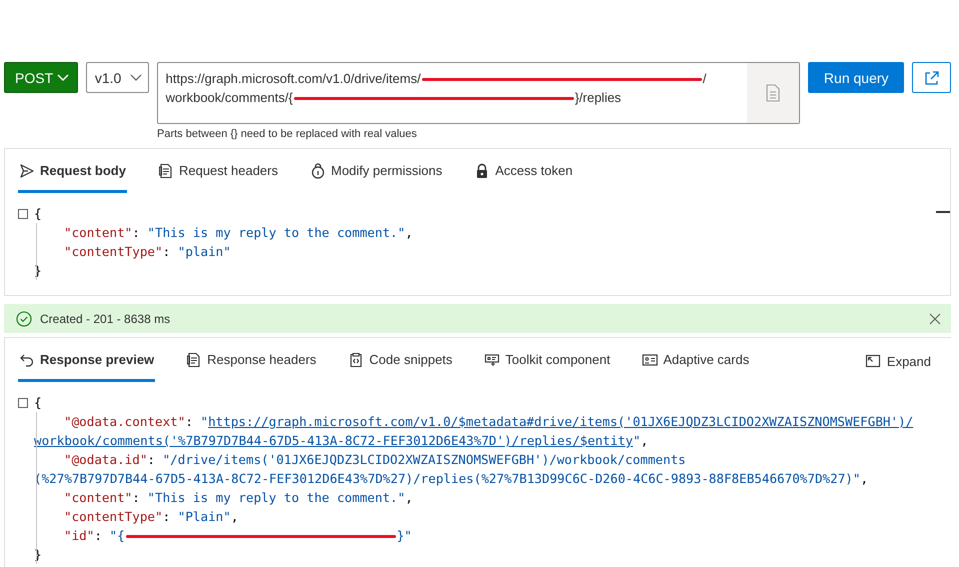  Describe the element at coordinates (27, 360) in the screenshot. I see `undo-icon` at that location.